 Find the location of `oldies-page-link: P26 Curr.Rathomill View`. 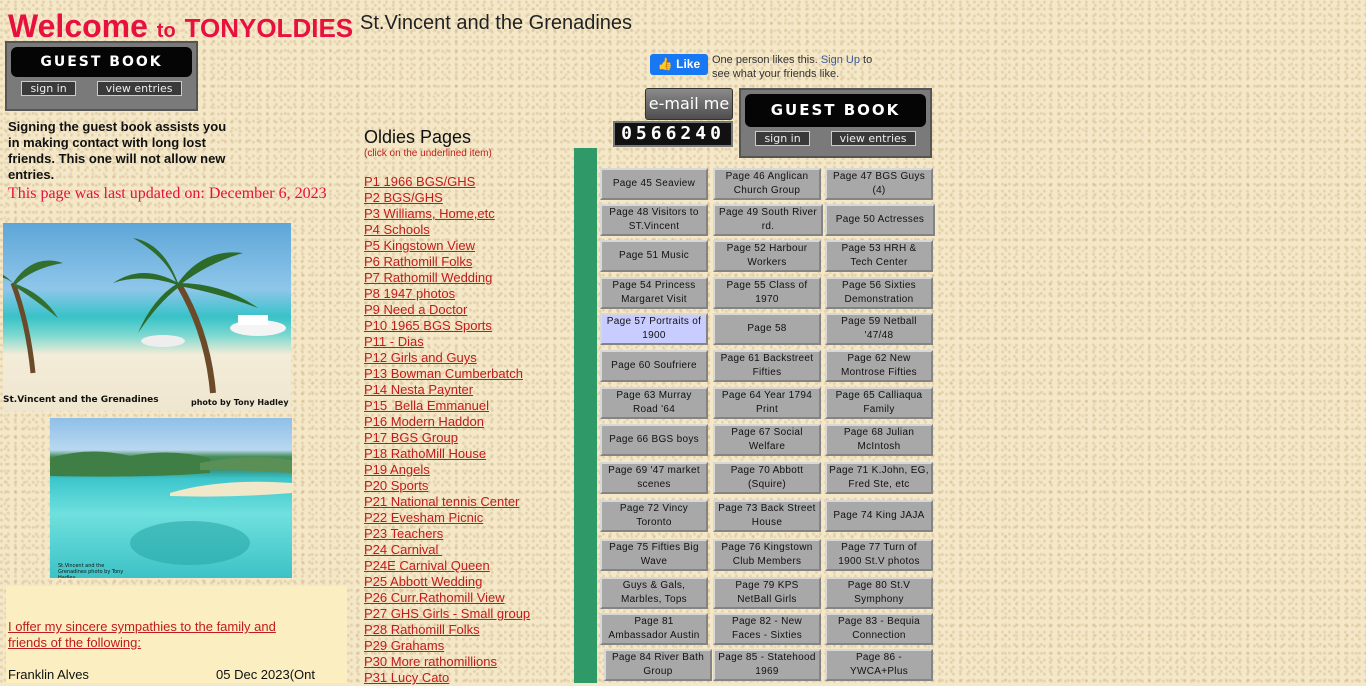

oldies-page-link: P26 Curr.Rathomill View is located at coordinates (434, 597).